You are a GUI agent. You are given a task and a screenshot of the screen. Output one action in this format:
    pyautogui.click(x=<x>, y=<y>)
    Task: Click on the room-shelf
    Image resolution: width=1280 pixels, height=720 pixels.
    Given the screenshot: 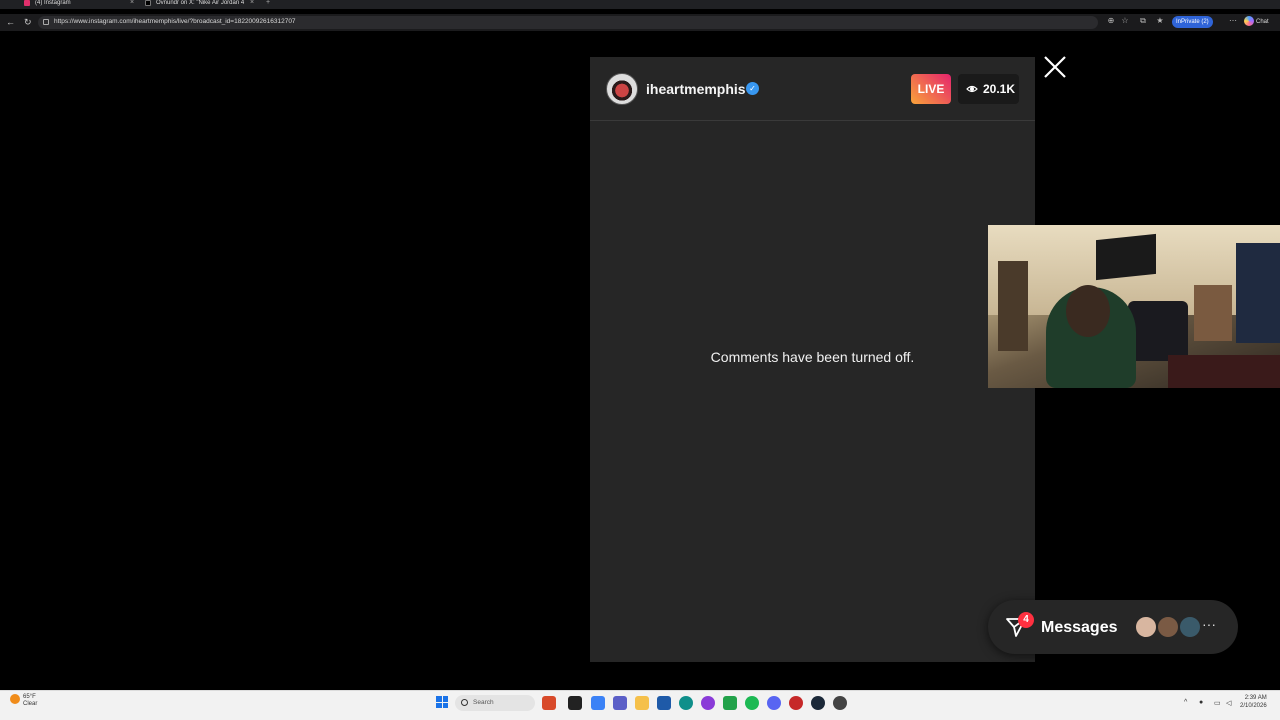 What is the action you would take?
    pyautogui.click(x=1013, y=306)
    